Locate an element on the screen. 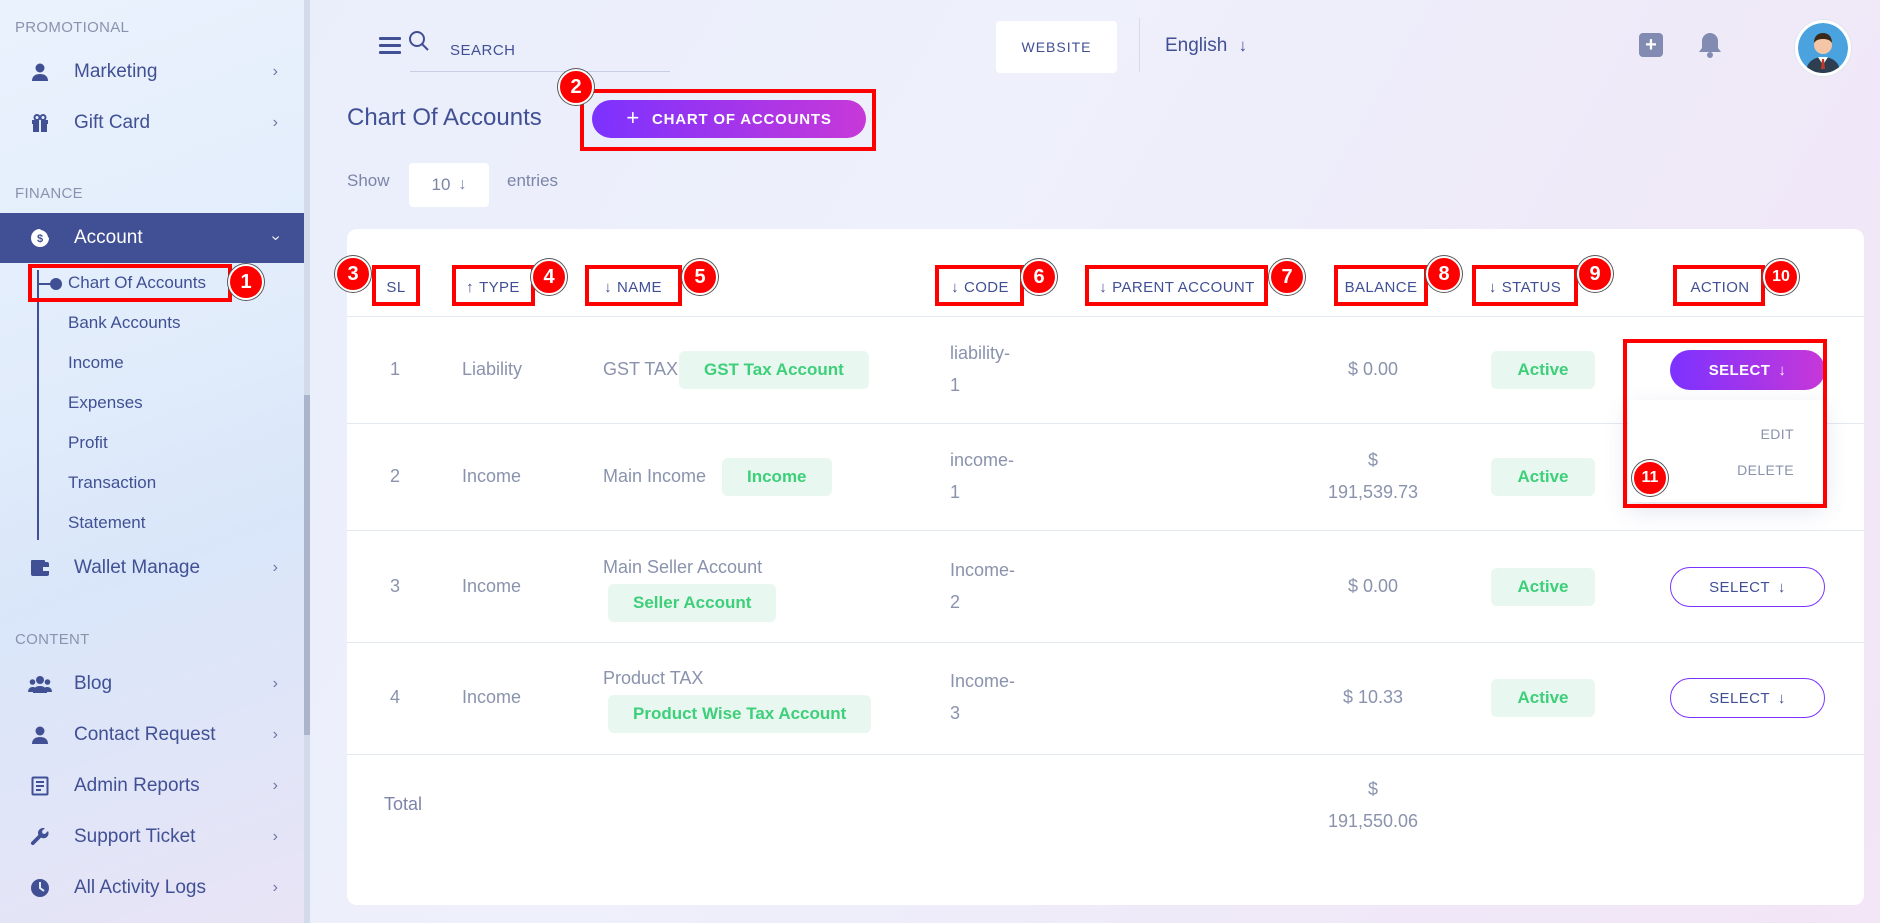 The width and height of the screenshot is (1880, 923). annotation-number-4: 4 is located at coordinates (549, 277).